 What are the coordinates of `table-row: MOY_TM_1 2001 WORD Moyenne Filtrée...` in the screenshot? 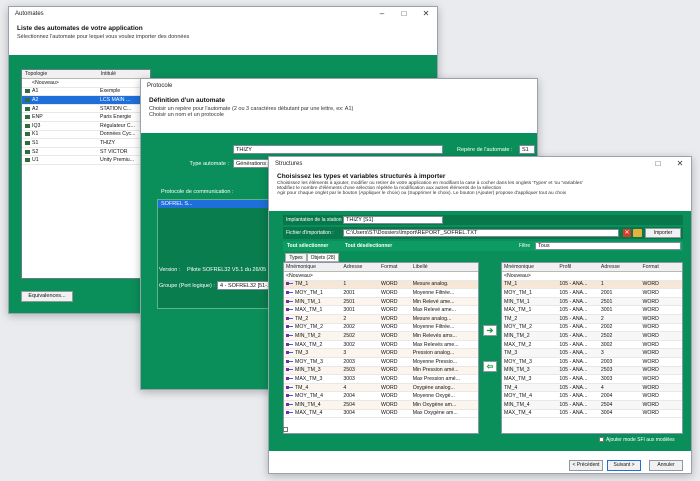 It's located at (381, 293).